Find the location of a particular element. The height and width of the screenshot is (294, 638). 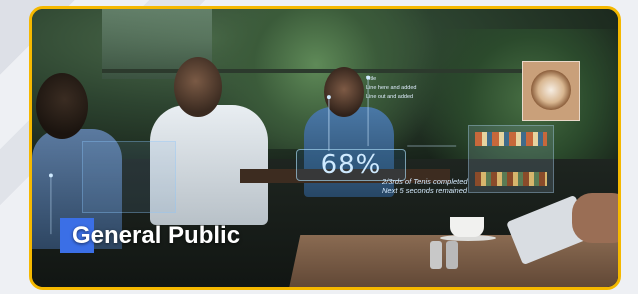

coffee-cup is located at coordinates (467, 227).